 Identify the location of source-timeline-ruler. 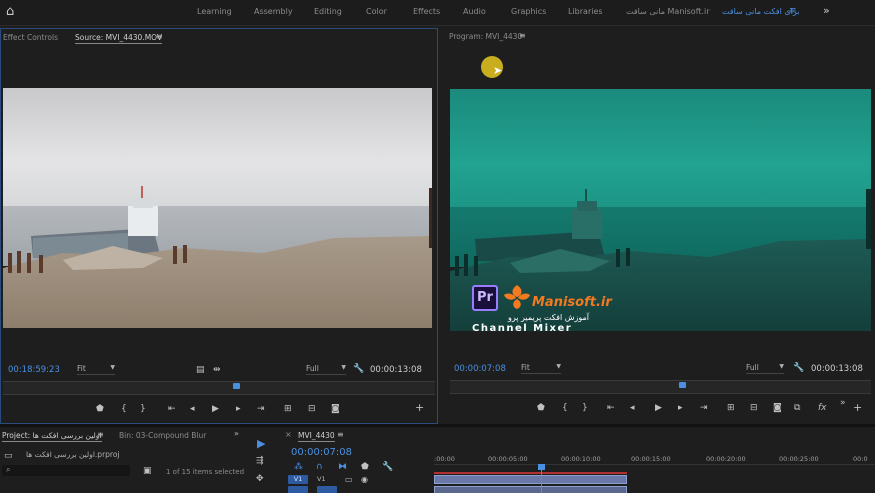
(219, 388).